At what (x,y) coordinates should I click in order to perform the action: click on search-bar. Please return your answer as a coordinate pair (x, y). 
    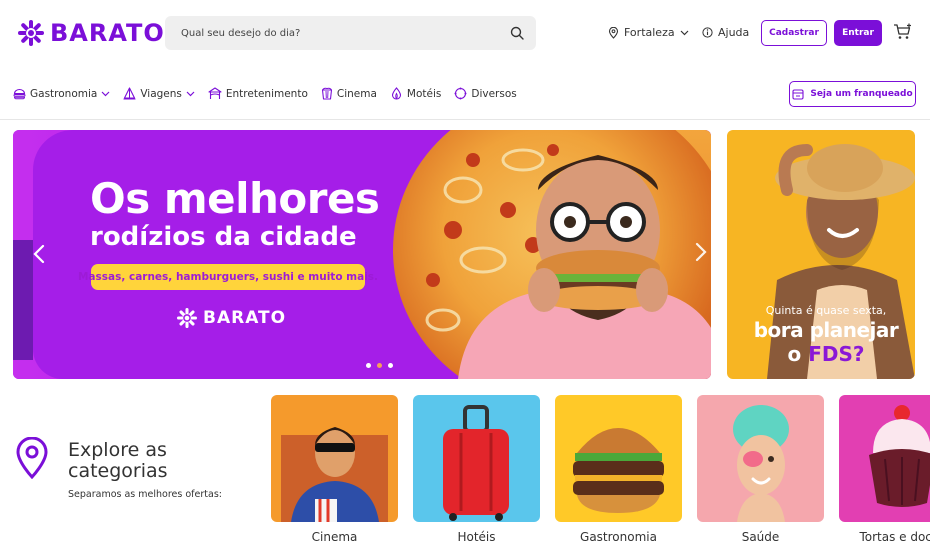
    Looking at the image, I should click on (350, 33).